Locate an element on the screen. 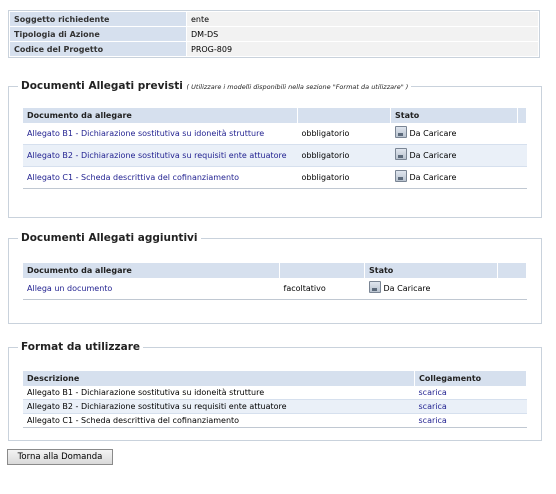  info-label: Soggetto richiedente is located at coordinates (98, 19).